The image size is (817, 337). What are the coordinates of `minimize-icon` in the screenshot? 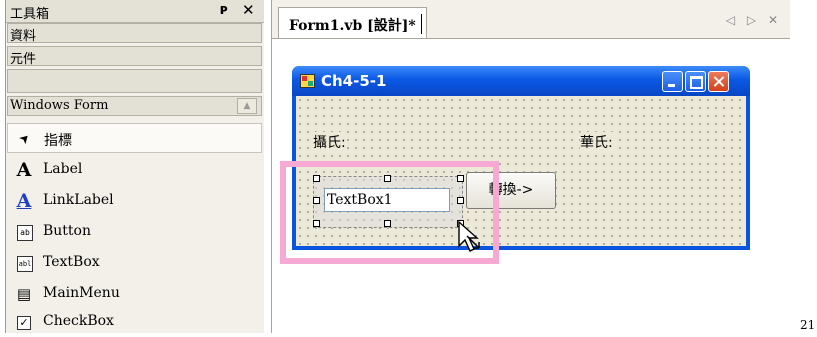 It's located at (672, 81).